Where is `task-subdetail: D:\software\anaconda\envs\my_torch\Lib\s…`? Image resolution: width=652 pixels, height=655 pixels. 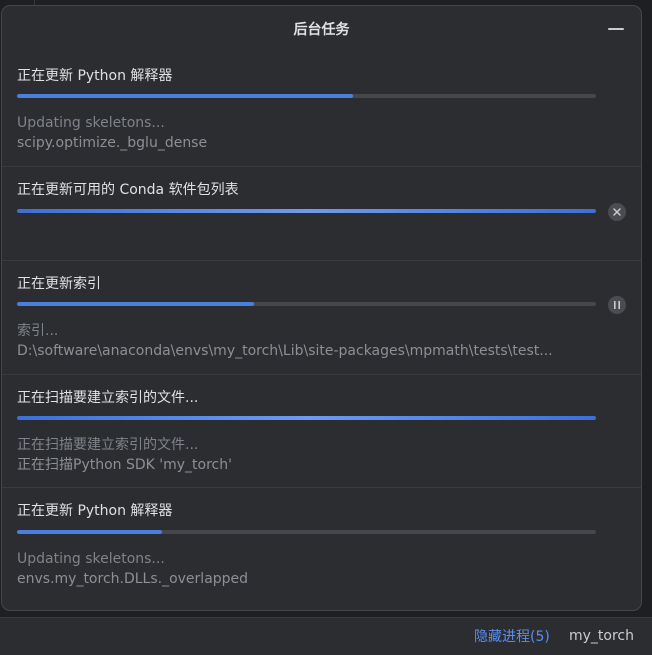
task-subdetail: D:\software\anaconda\envs\my_torch\Lib\s… is located at coordinates (285, 351).